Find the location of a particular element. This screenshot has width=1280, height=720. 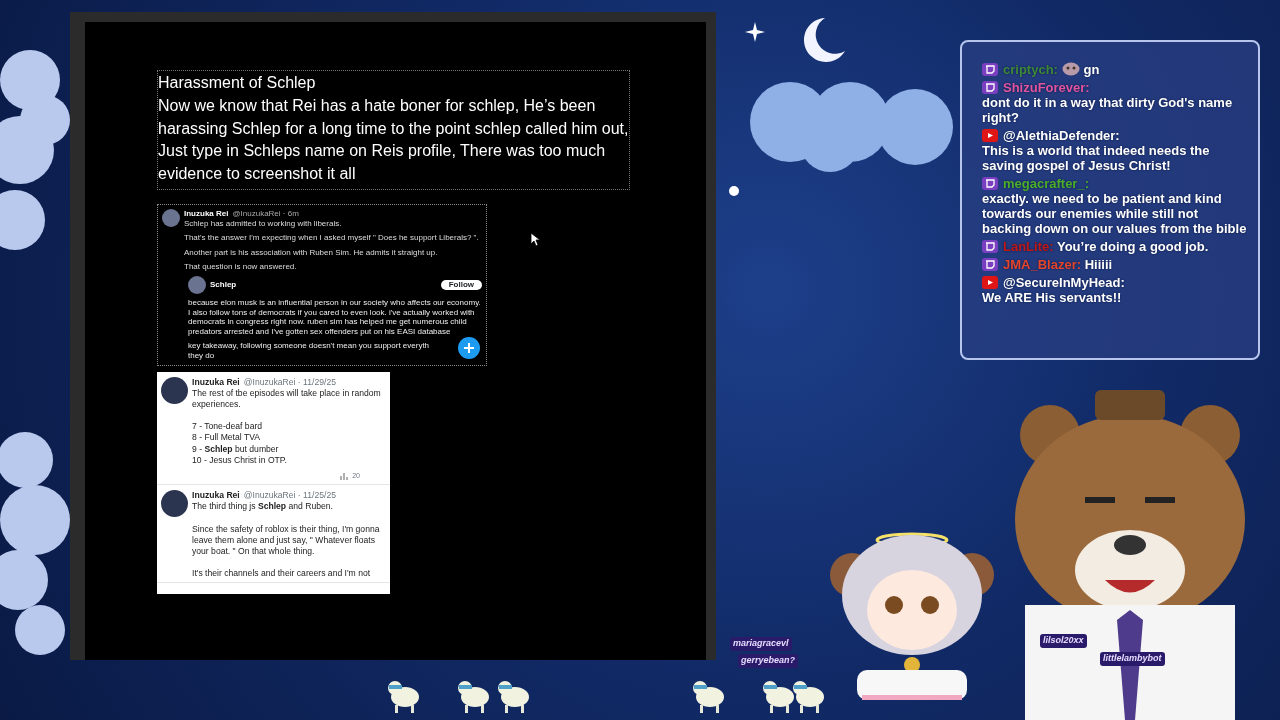

tweet-meta: @InuzukaRei · 11/25/25 is located at coordinates (289, 496).